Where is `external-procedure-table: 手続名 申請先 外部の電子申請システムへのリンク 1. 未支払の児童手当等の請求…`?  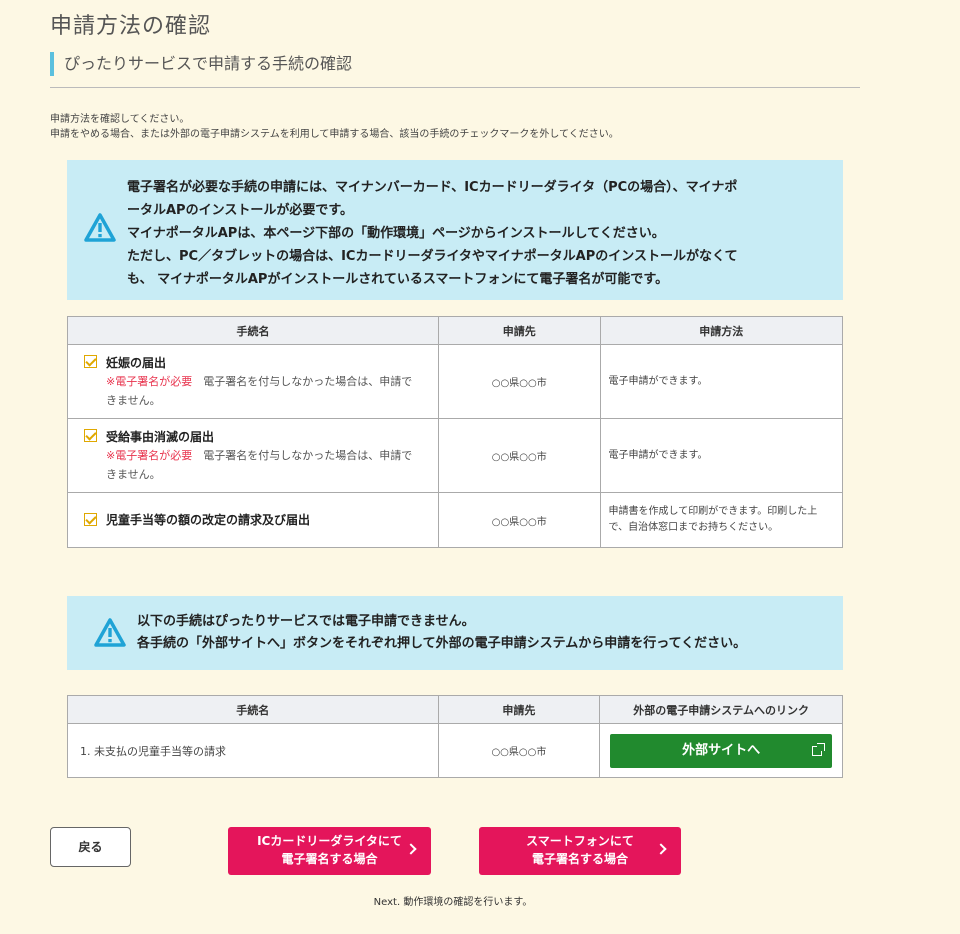 external-procedure-table: 手続名 申請先 外部の電子申請システムへのリンク 1. 未支払の児童手当等の請求… is located at coordinates (455, 736).